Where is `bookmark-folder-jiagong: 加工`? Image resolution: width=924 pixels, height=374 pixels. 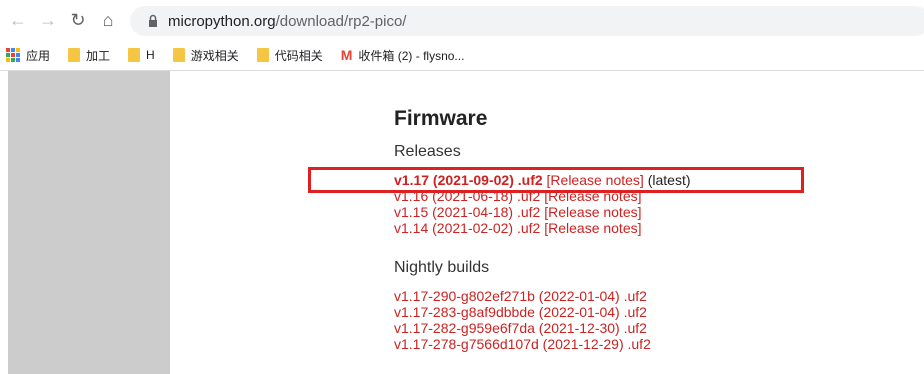 bookmark-folder-jiagong: 加工 is located at coordinates (87, 55).